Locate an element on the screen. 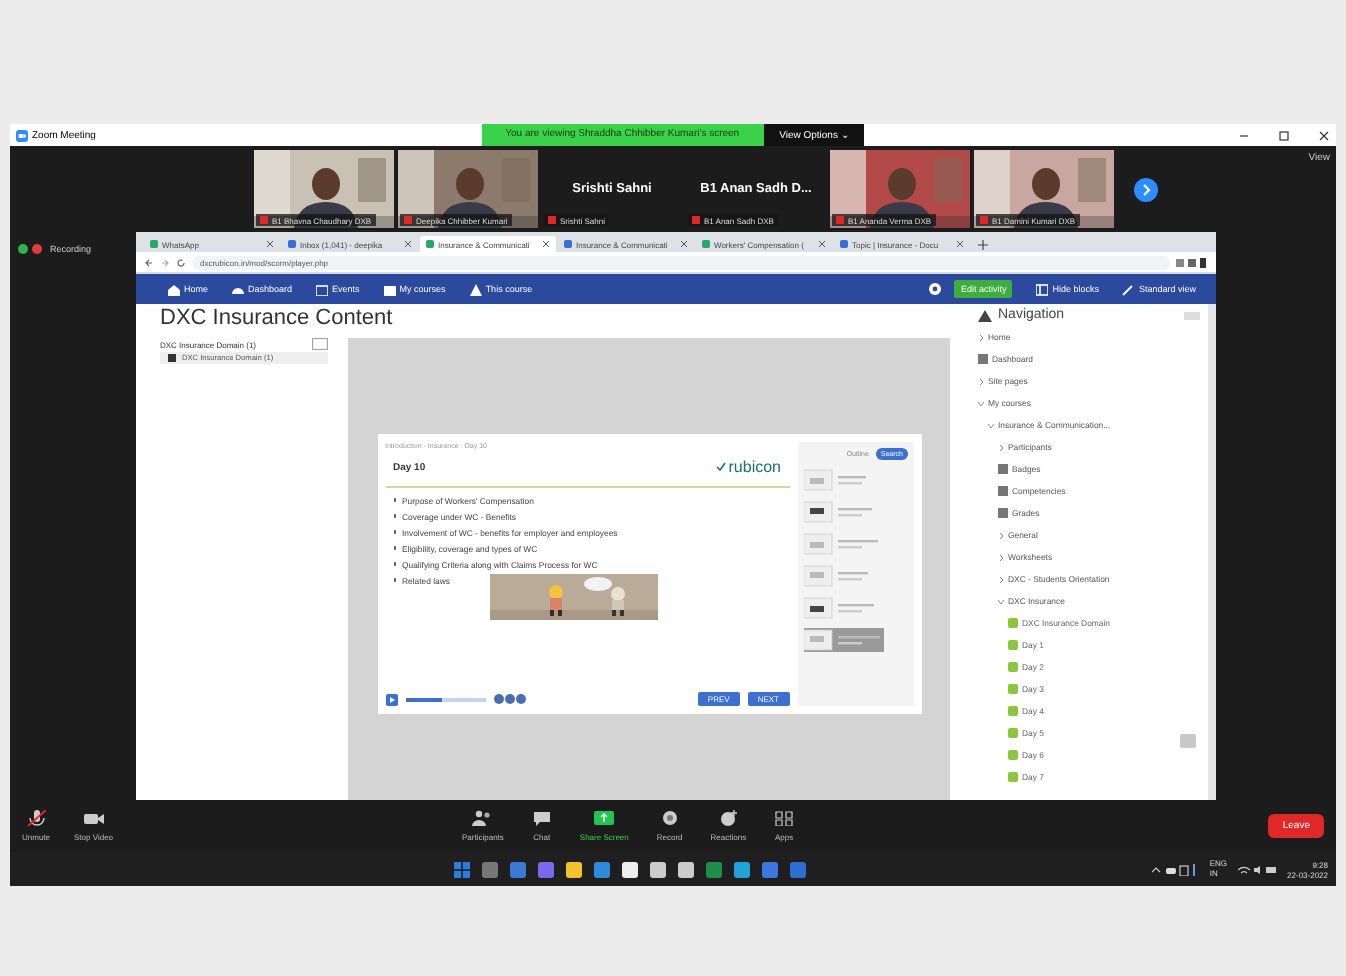  video-camera-icon is located at coordinates (93, 818).